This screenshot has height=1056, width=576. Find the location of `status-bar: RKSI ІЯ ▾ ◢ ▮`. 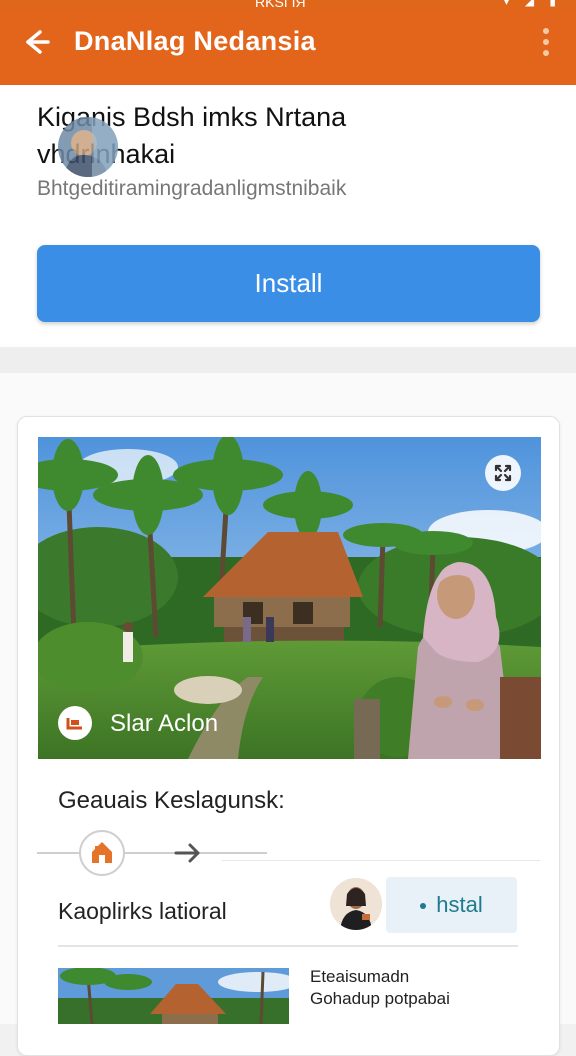

status-bar: RKSI ІЯ ▾ ◢ ▮ is located at coordinates (288, 5).